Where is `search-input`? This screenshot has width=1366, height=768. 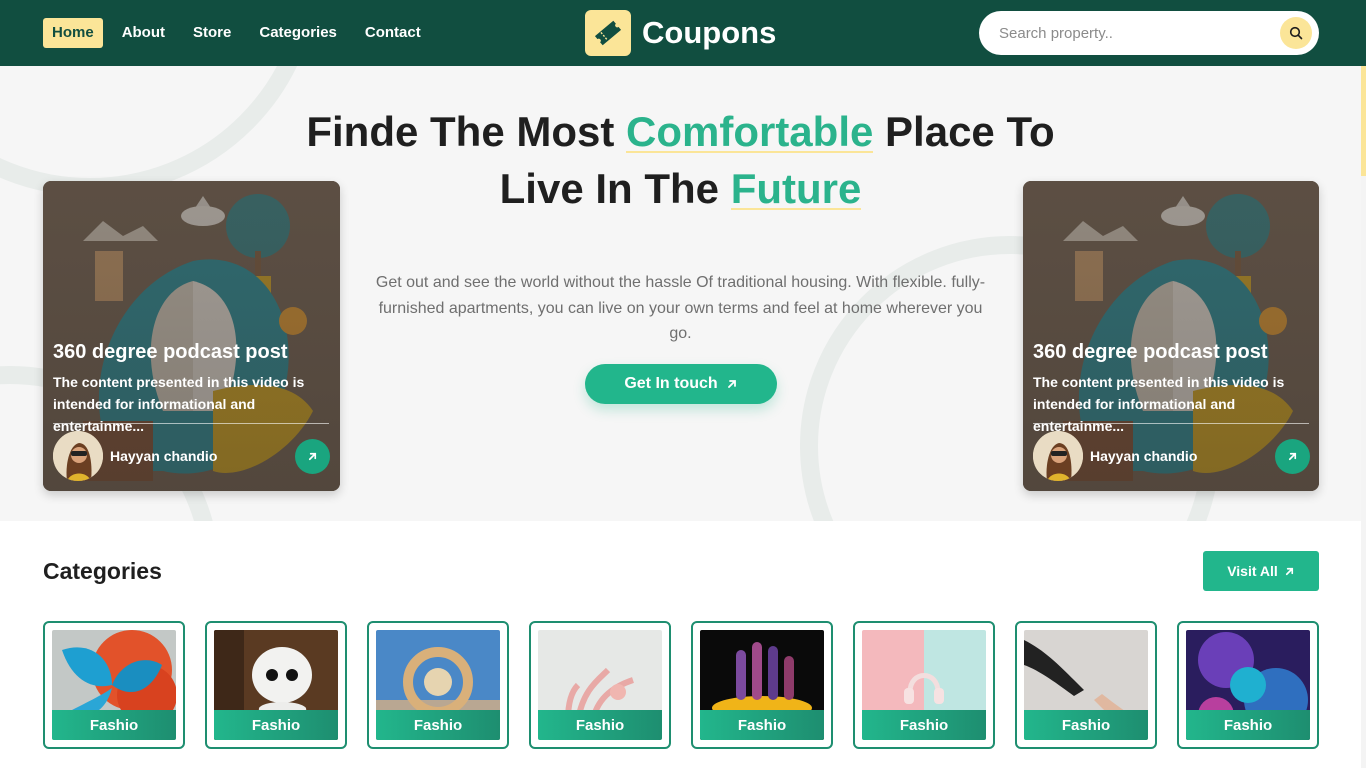 search-input is located at coordinates (1134, 33).